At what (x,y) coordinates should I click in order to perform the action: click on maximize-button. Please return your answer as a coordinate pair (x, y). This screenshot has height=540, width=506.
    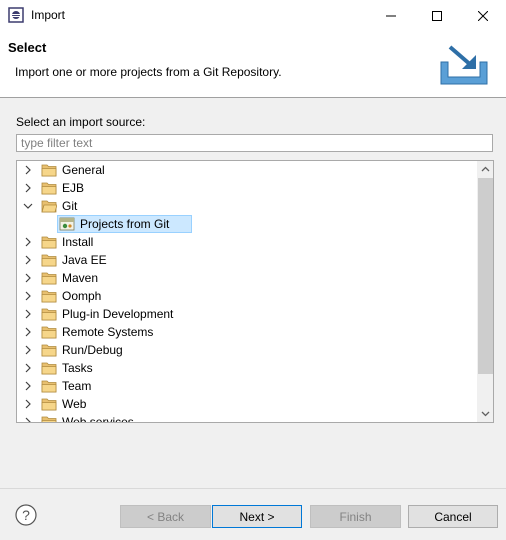
    Looking at the image, I should click on (437, 15).